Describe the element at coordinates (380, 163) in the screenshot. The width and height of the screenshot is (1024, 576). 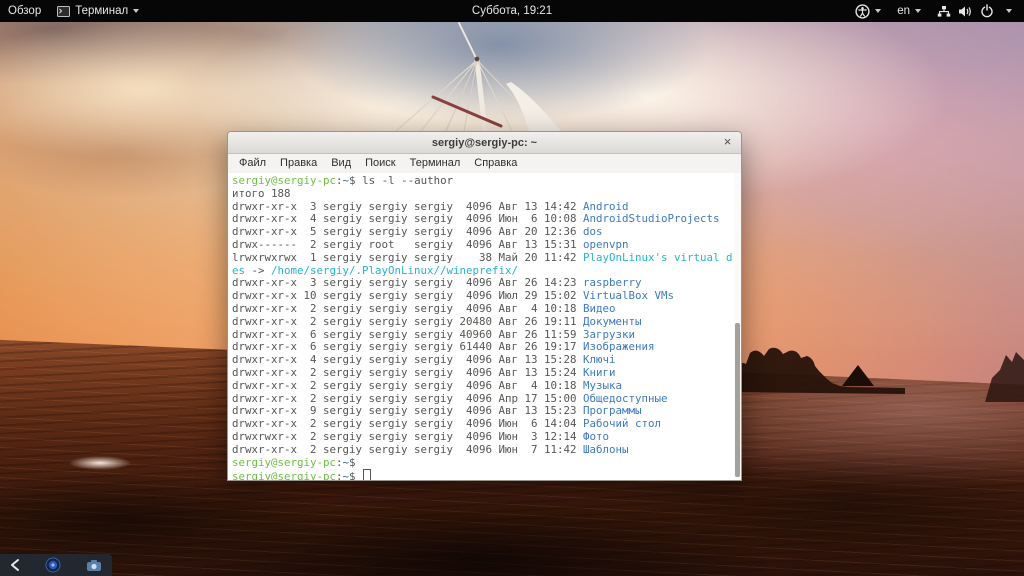
I see `menu-search: Поиск` at that location.